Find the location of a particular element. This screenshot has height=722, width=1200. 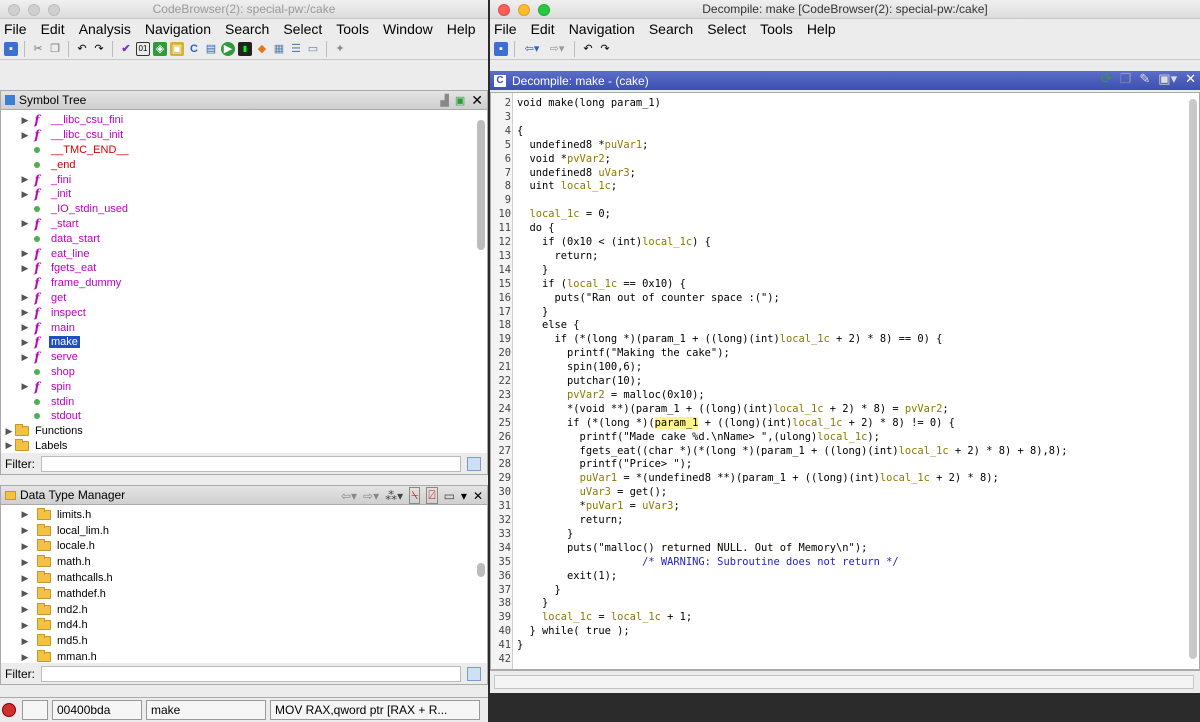

symbol-tree-folder: ▶ Labels is located at coordinates (244, 445).